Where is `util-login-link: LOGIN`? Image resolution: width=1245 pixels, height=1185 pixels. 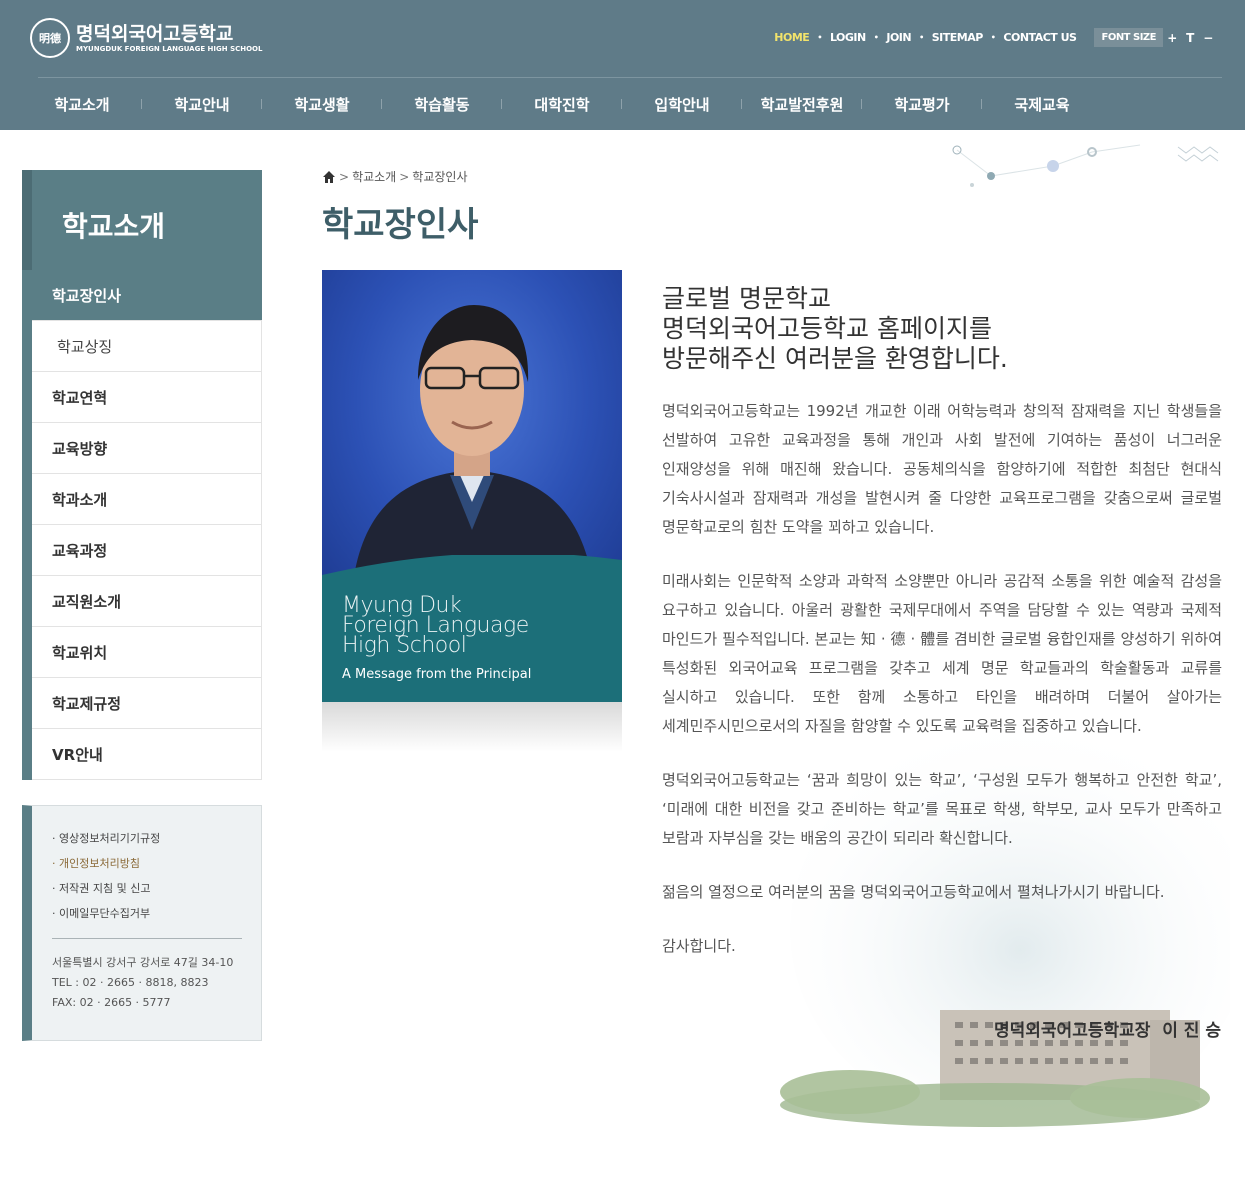
util-login-link: LOGIN is located at coordinates (848, 37).